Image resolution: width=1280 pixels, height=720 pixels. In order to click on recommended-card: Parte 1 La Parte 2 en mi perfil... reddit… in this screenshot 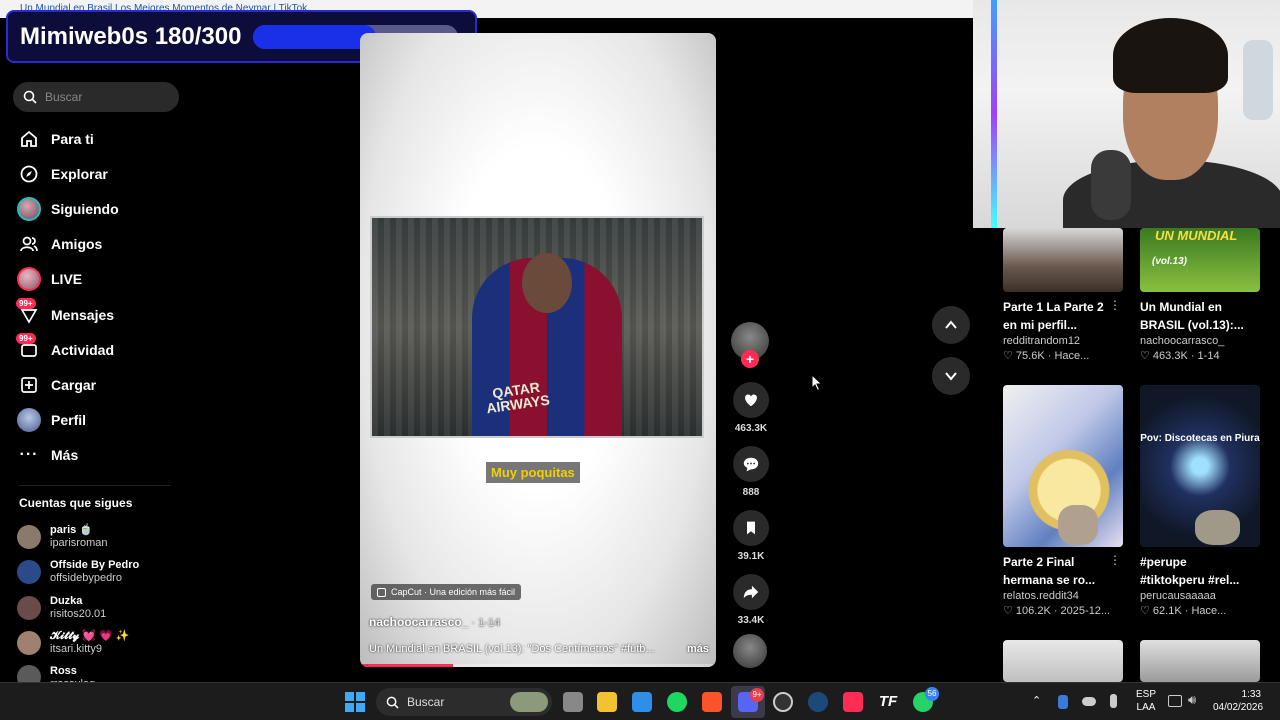, I will do `click(1064, 296)`.